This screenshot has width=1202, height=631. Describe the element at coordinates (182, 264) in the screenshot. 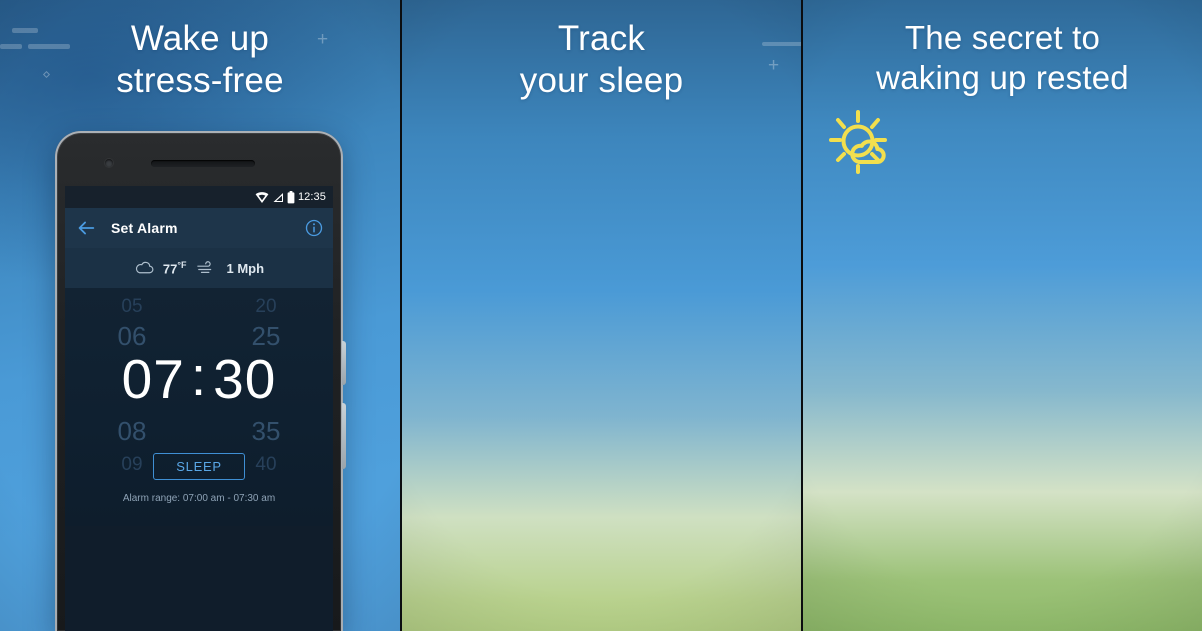

I see `temperature-unit: °F` at that location.